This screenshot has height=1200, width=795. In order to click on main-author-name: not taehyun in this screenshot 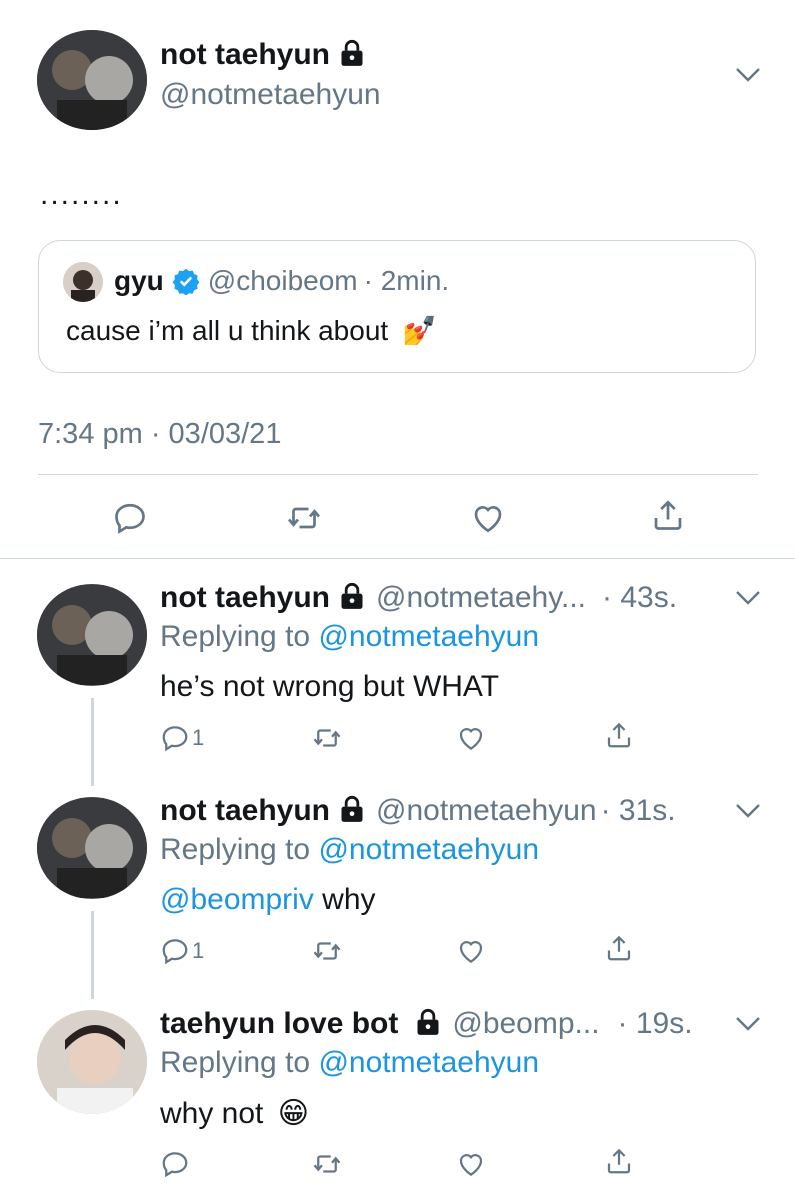, I will do `click(263, 56)`.